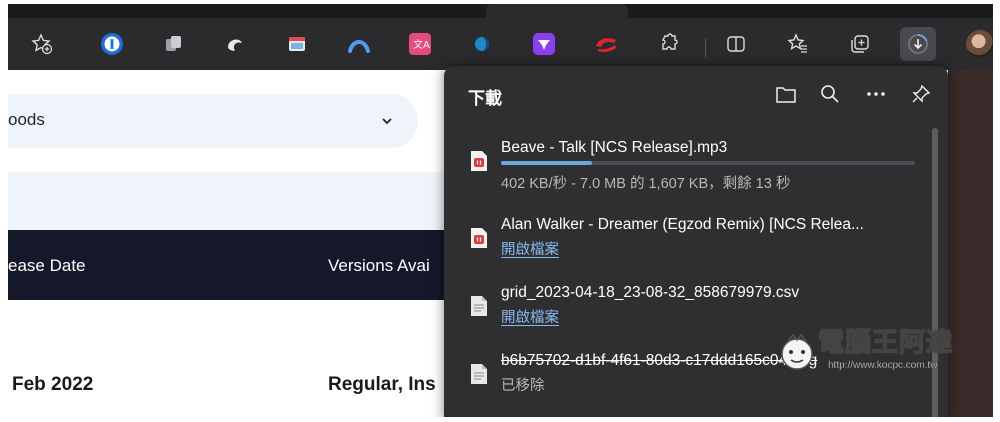 The height and width of the screenshot is (422, 1000). What do you see at coordinates (557, 11) in the screenshot?
I see `active-tab` at bounding box center [557, 11].